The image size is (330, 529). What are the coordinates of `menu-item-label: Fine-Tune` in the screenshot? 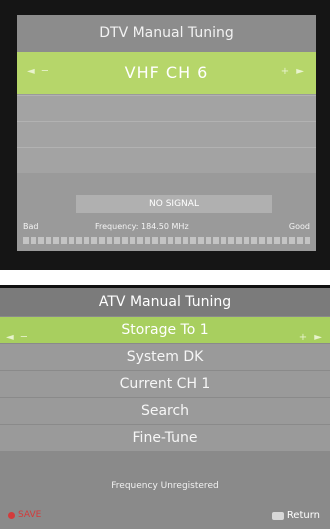 It's located at (165, 438).